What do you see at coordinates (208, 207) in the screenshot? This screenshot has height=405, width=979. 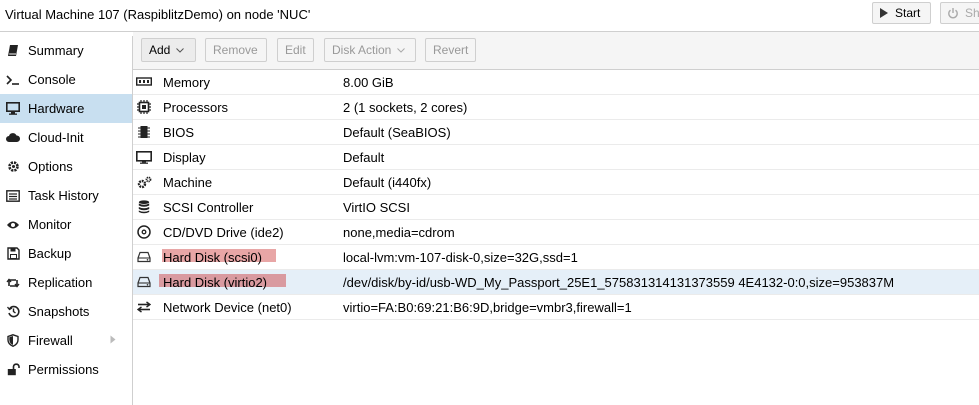 I see `hardware-name: SCSI Controller` at bounding box center [208, 207].